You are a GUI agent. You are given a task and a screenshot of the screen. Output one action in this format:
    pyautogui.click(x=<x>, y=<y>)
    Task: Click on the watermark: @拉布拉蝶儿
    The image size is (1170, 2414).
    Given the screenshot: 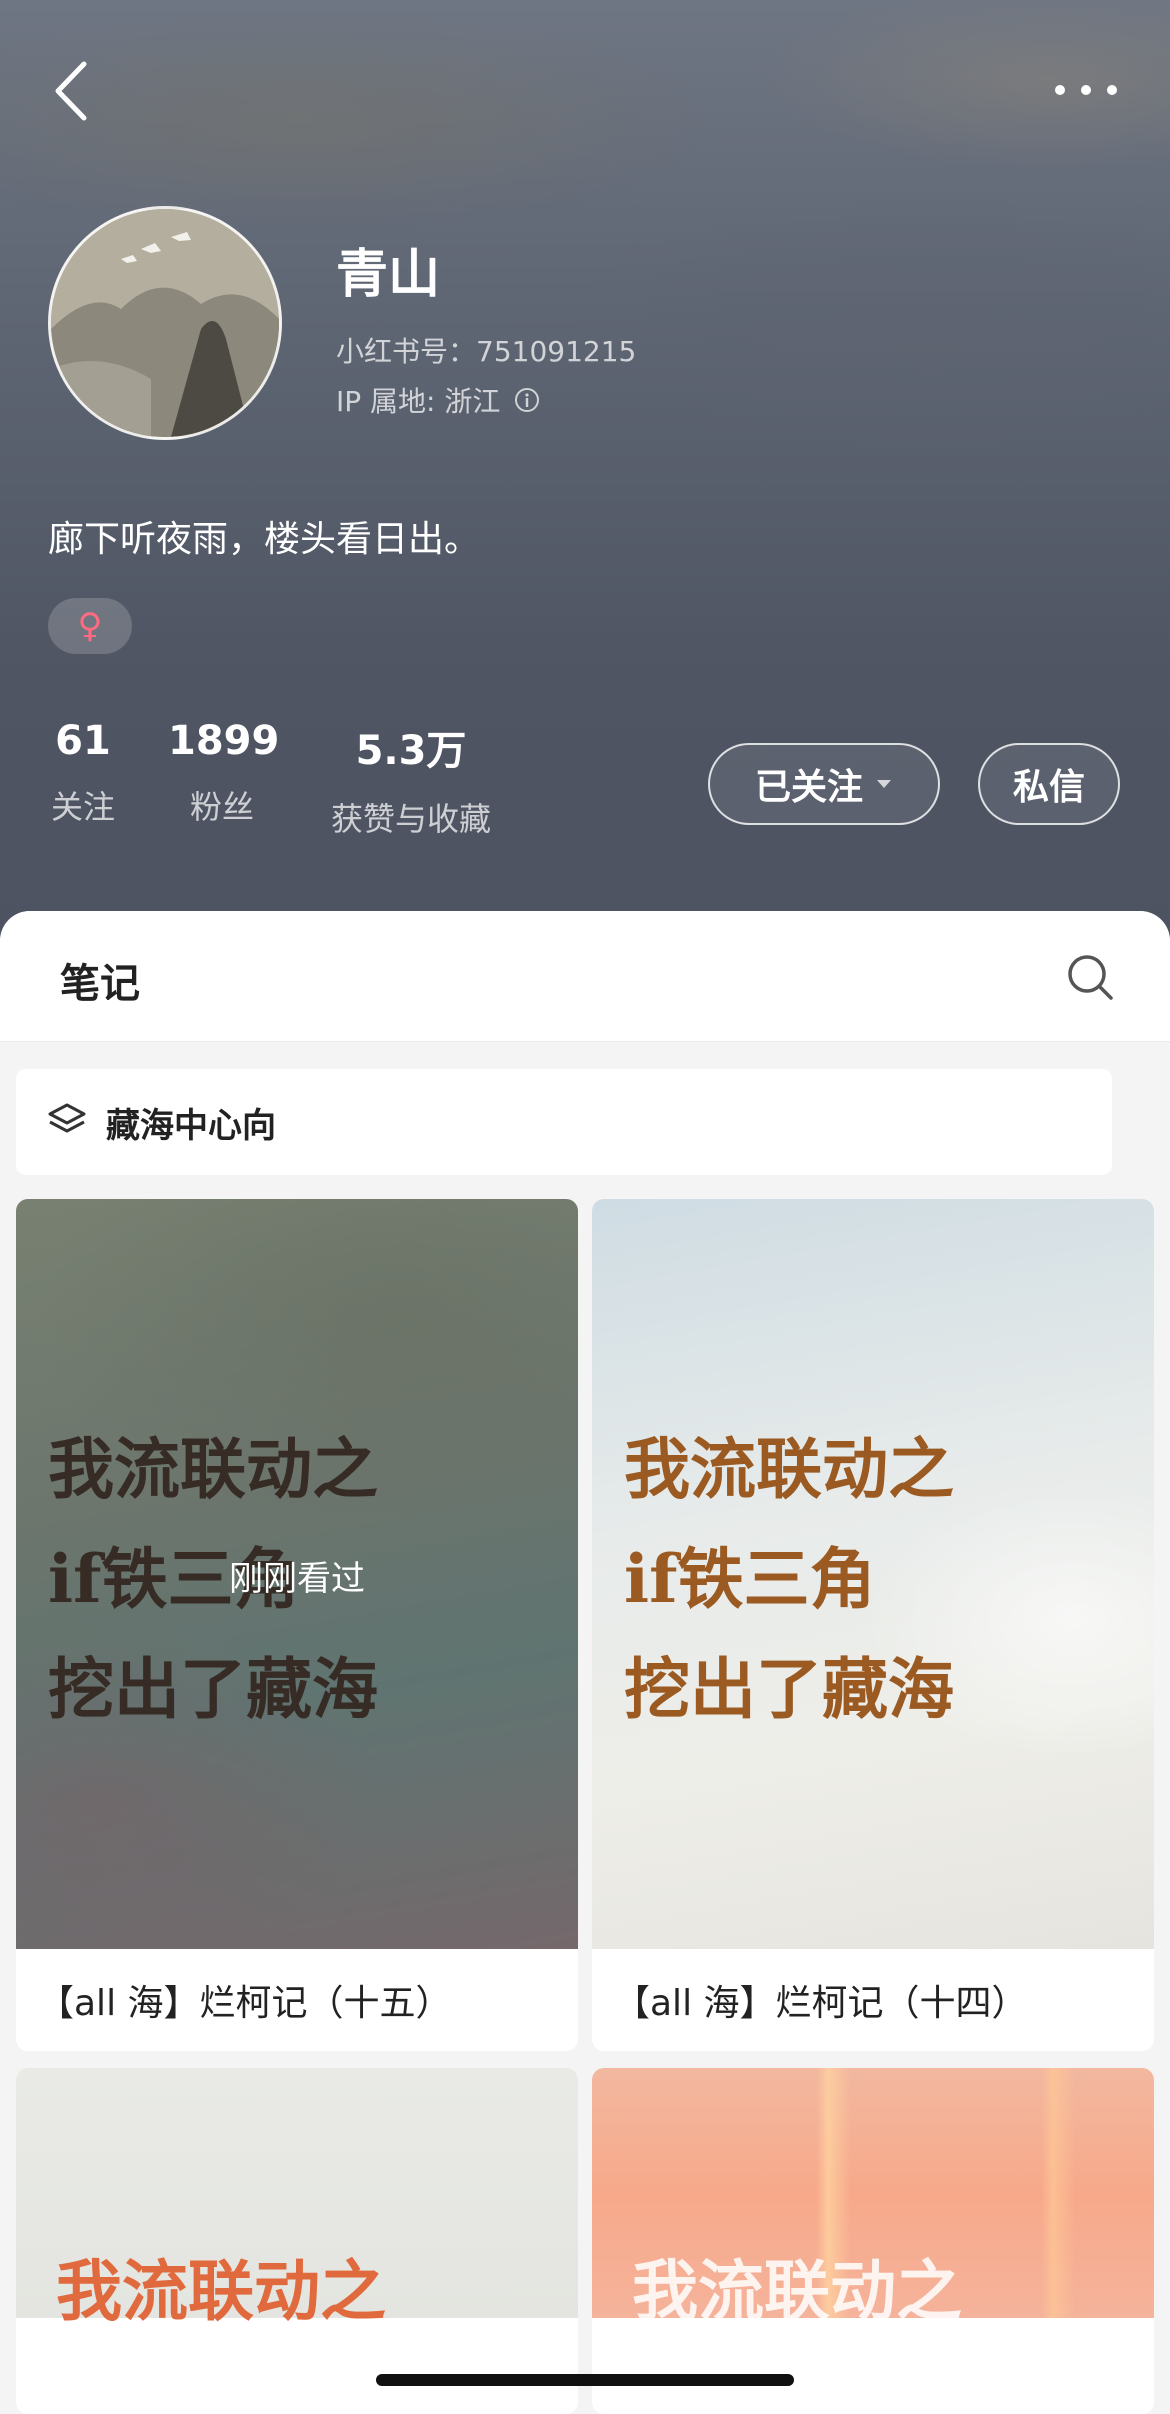 What is the action you would take?
    pyautogui.click(x=1041, y=2382)
    